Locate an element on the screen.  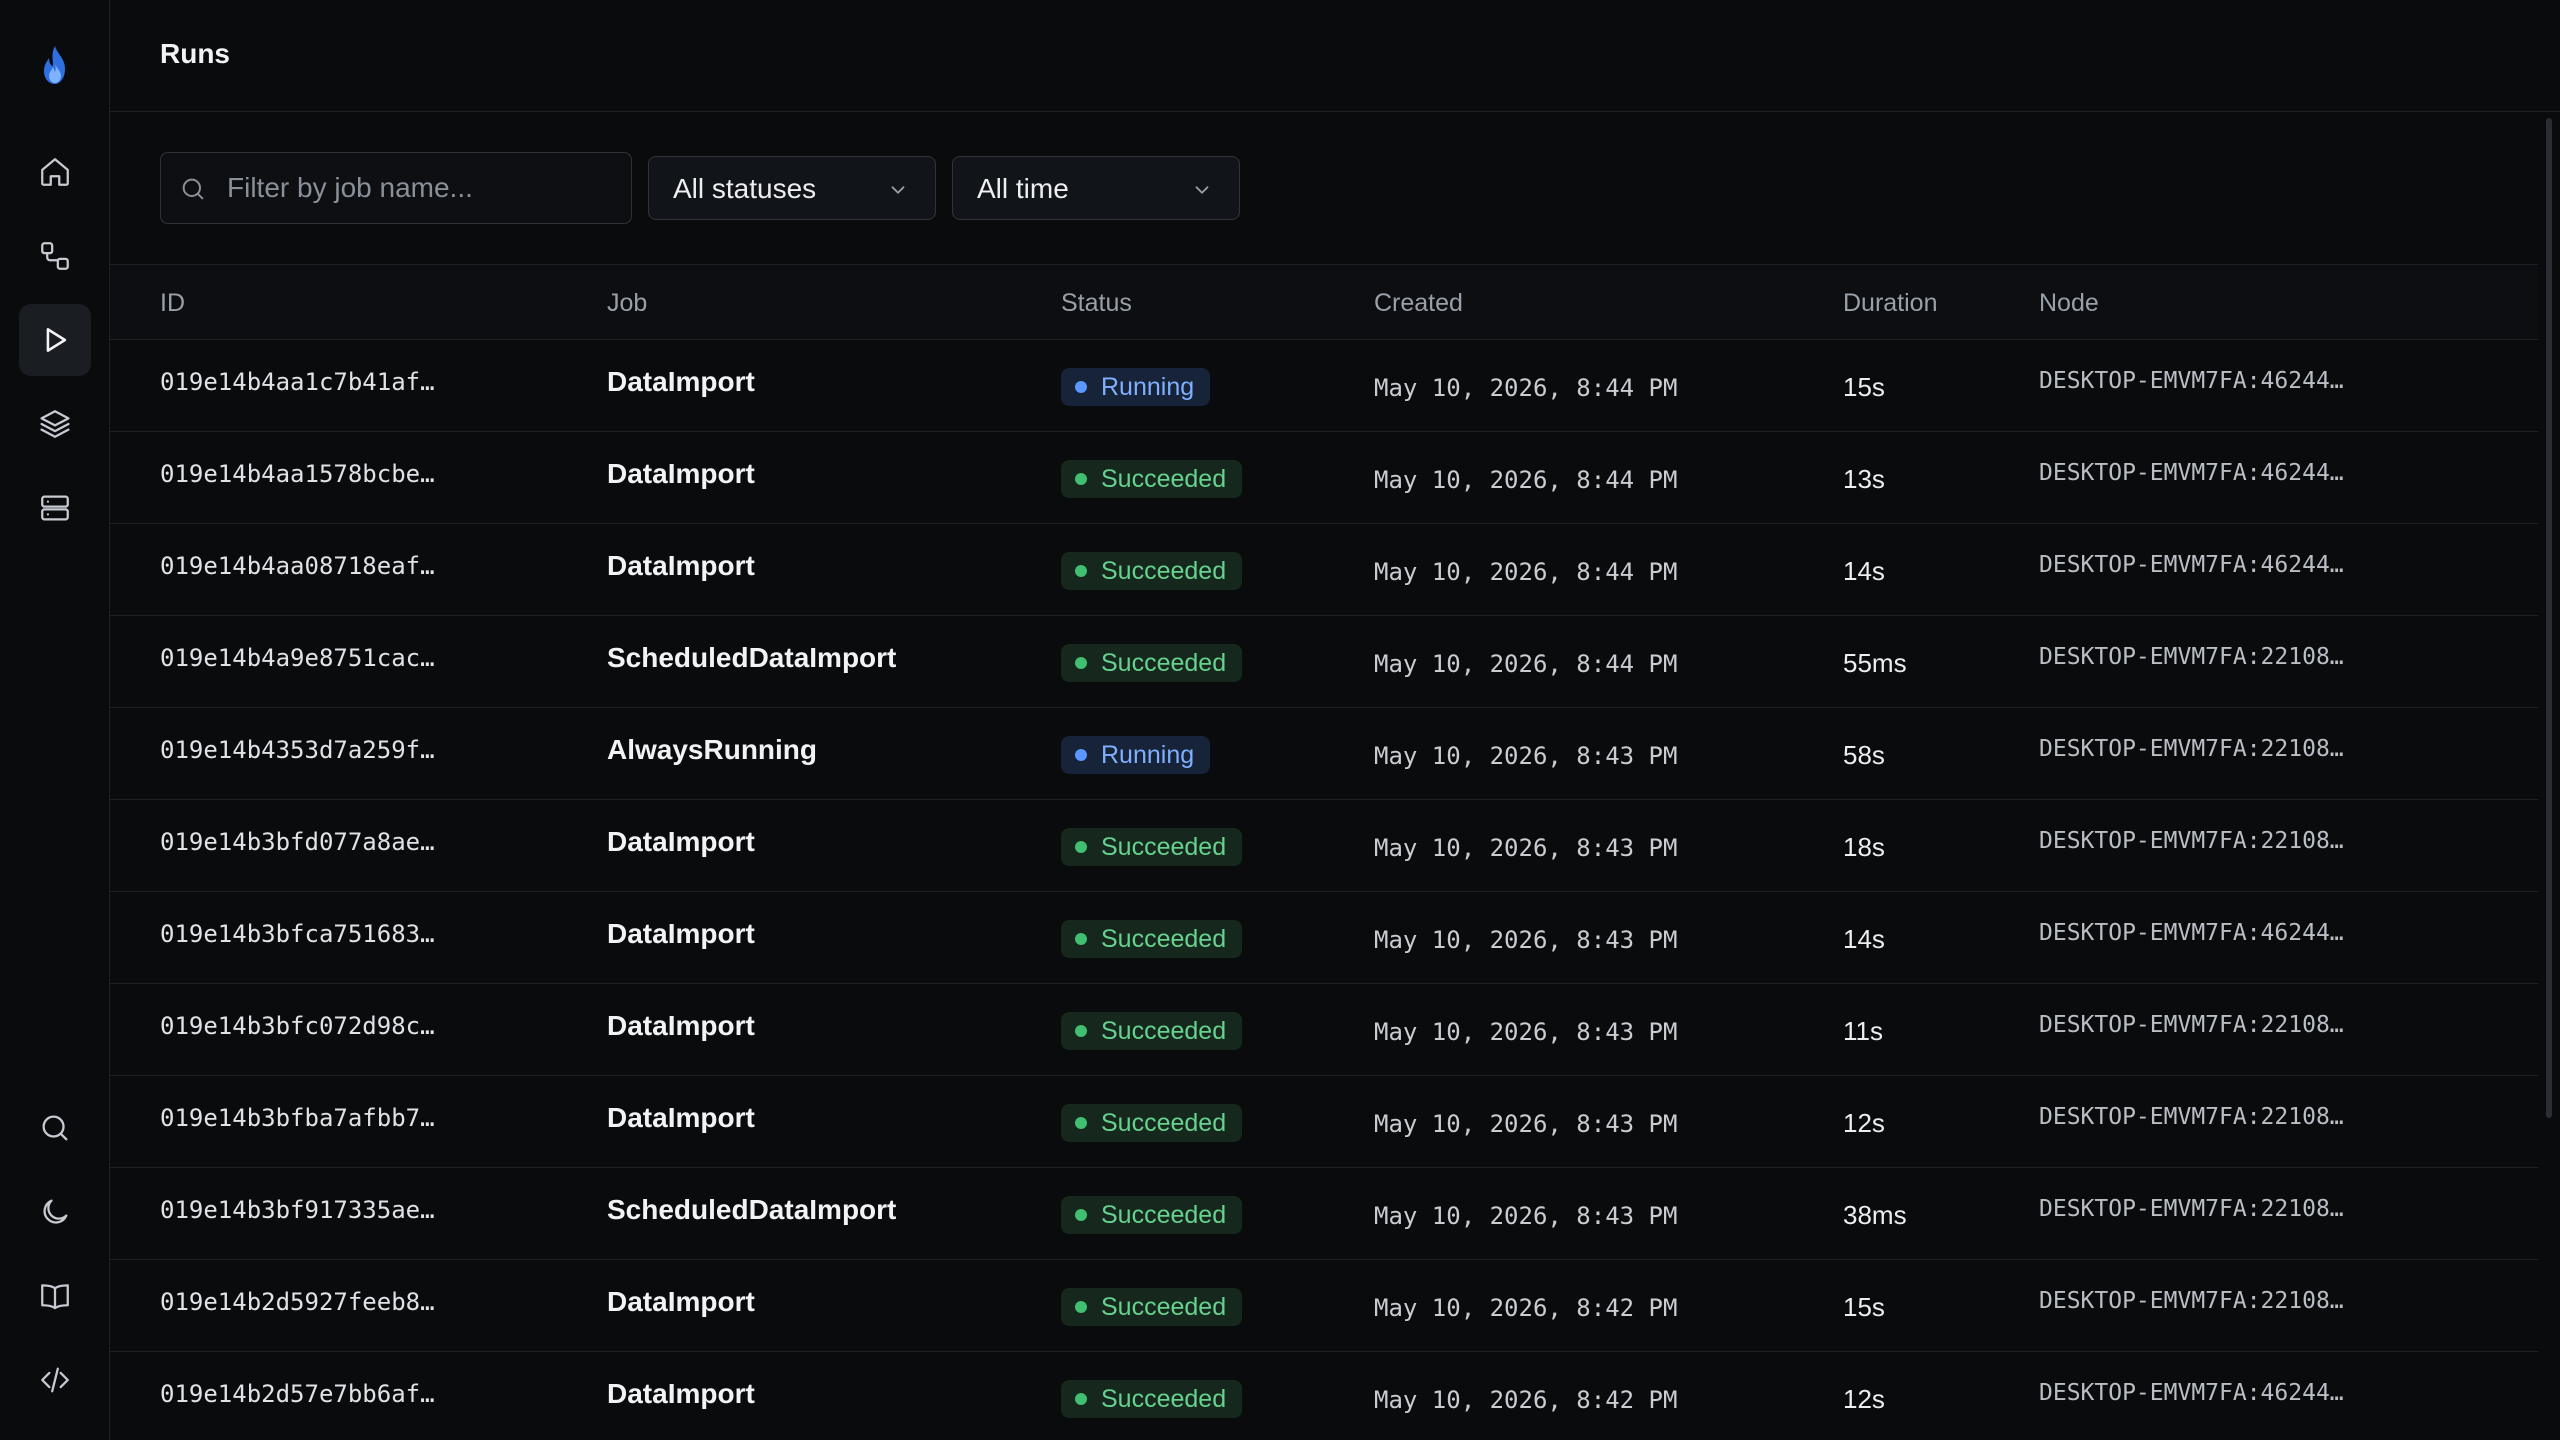
status-cell: Running is located at coordinates (1136, 387).